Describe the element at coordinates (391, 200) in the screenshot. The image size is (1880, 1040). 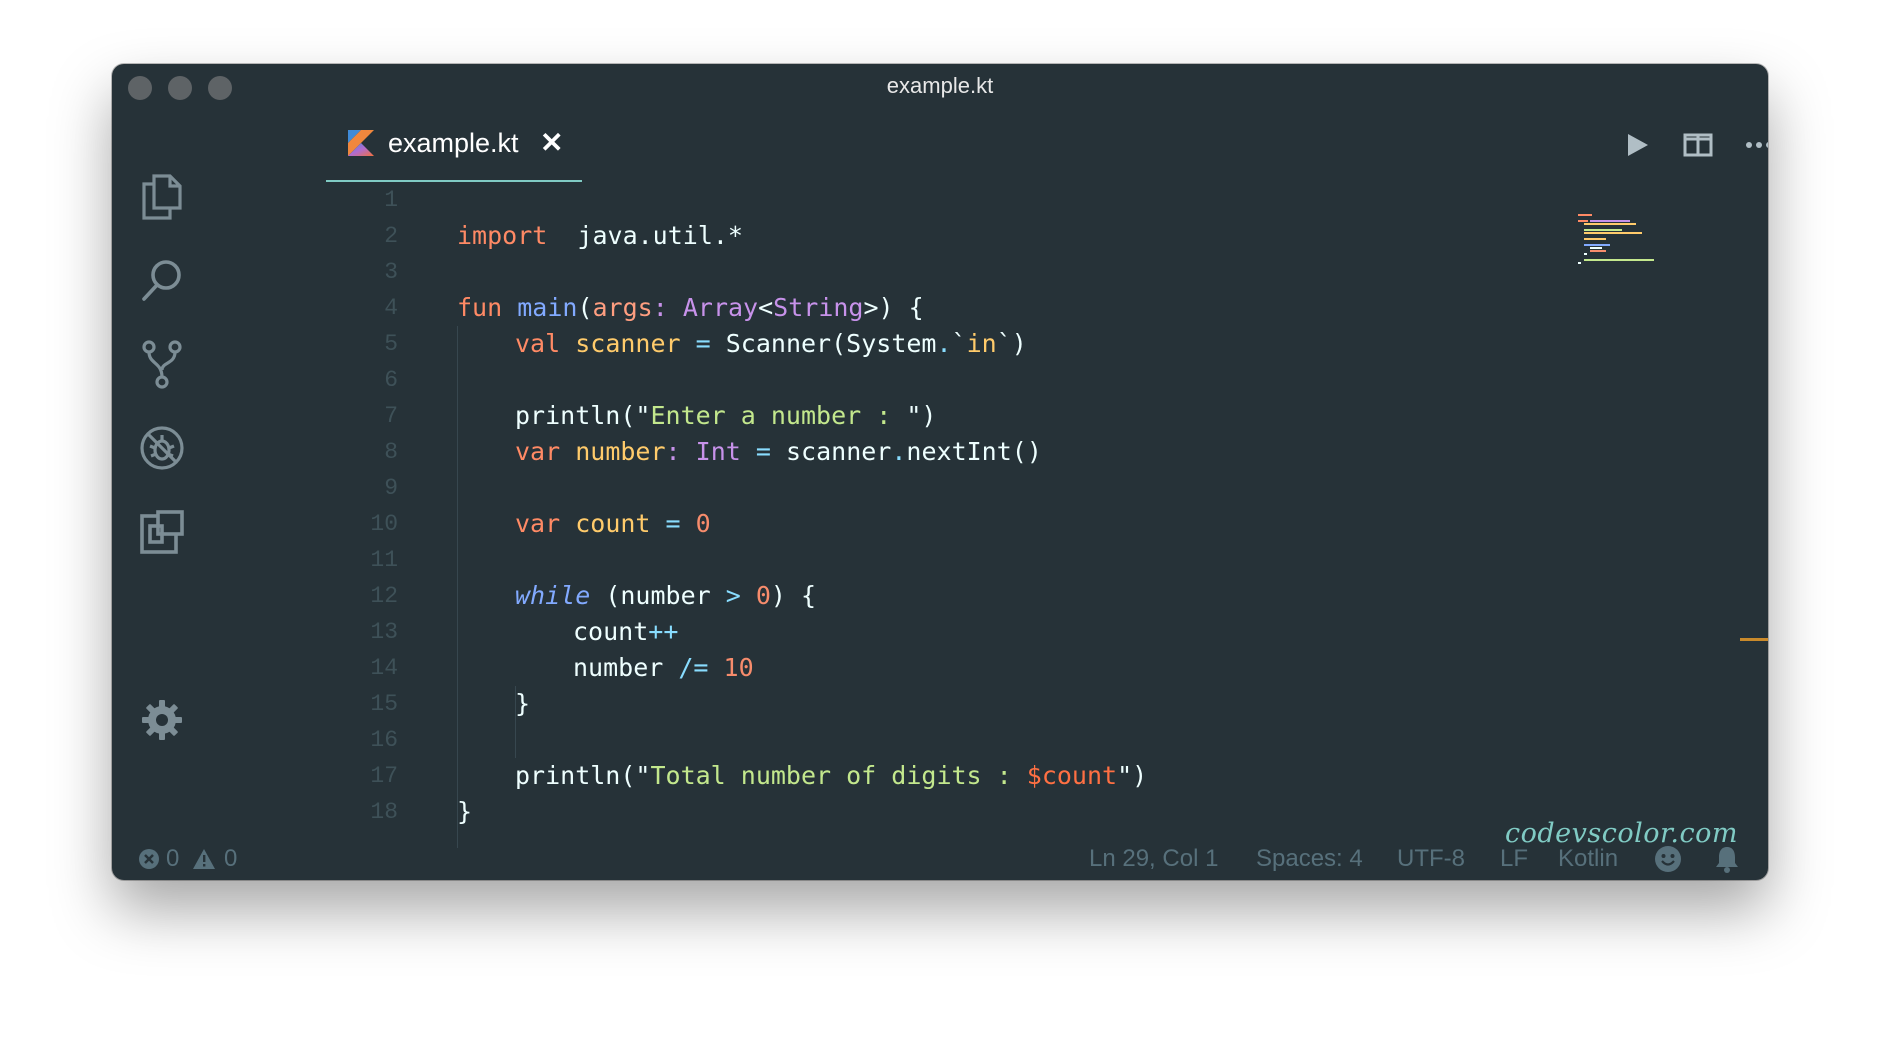
I see `line-number: 1` at that location.